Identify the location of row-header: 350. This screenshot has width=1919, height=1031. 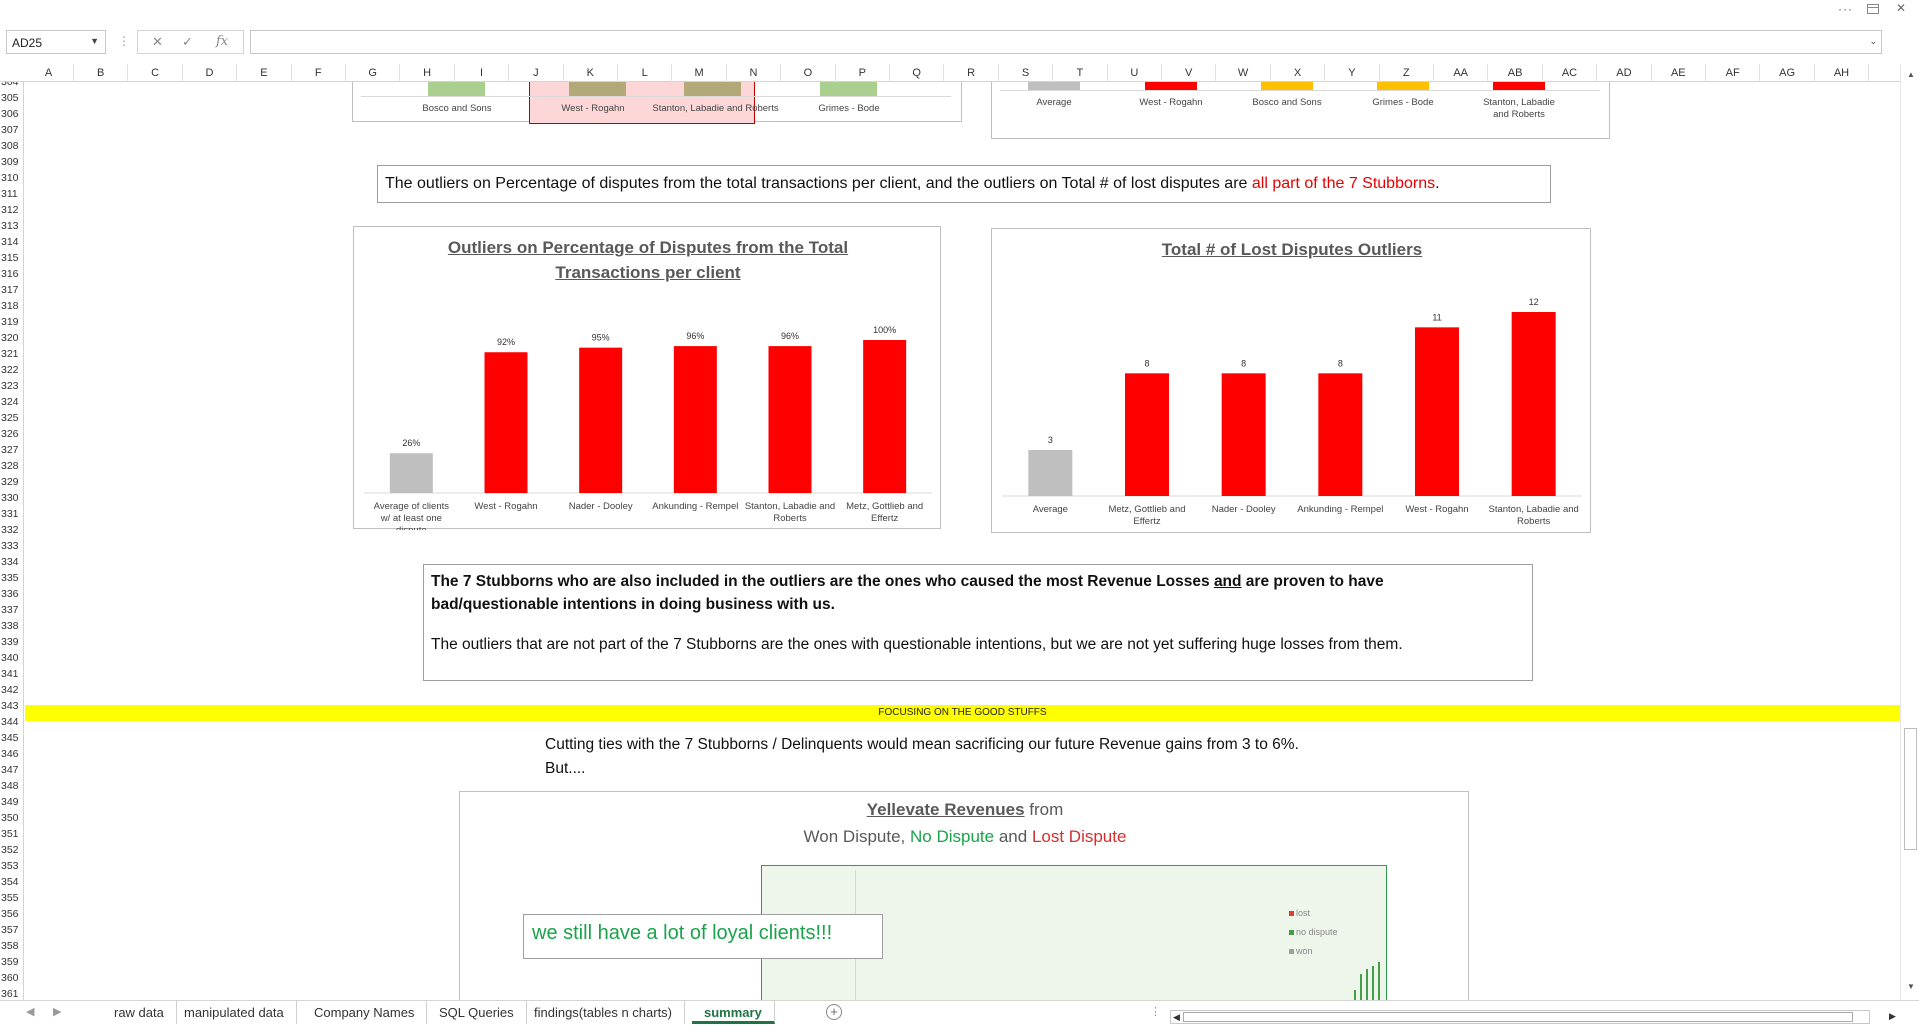
(11, 818).